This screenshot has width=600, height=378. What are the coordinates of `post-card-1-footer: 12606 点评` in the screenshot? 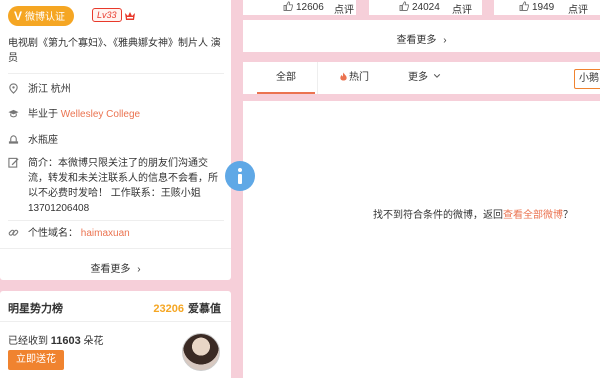 It's located at (299, 8).